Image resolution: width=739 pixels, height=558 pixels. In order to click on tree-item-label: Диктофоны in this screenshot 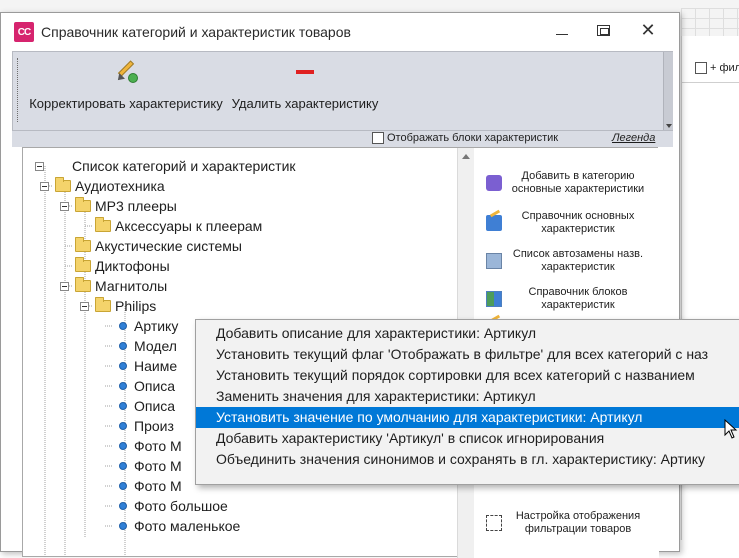, I will do `click(132, 266)`.